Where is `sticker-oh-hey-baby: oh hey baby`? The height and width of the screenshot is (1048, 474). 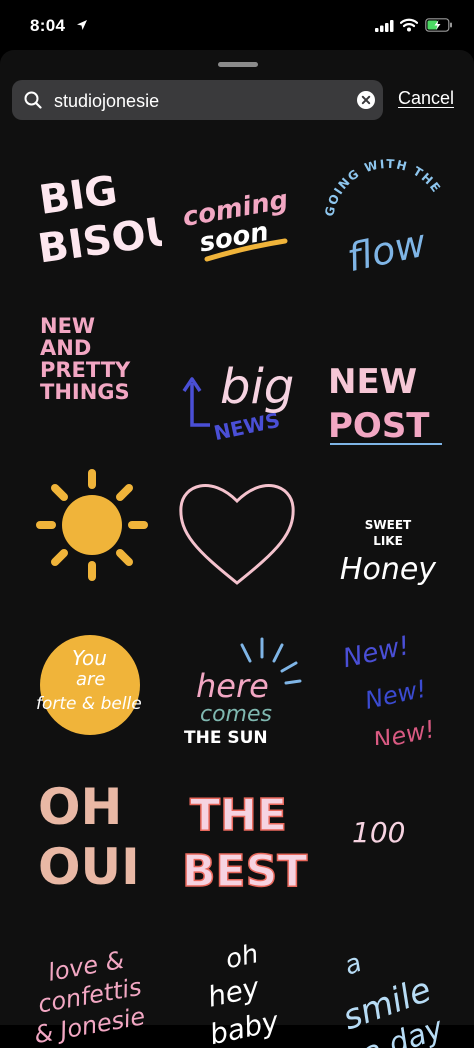
sticker-oh-hey-baby: oh hey baby is located at coordinates (242, 978).